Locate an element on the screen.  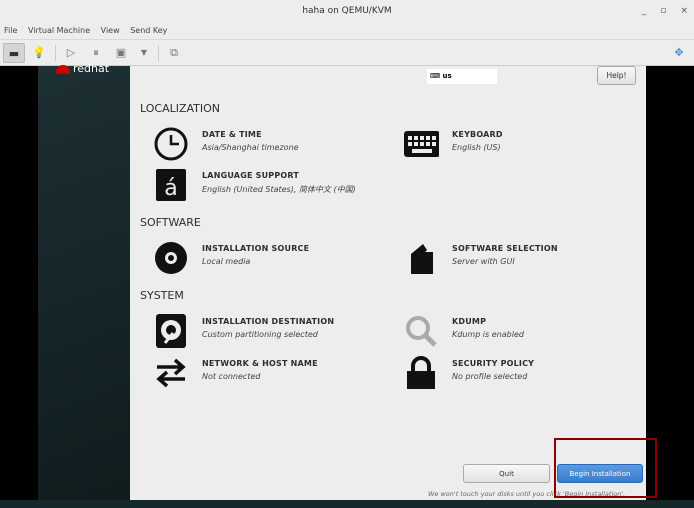
redhat-logo: redhat is located at coordinates (82, 68).